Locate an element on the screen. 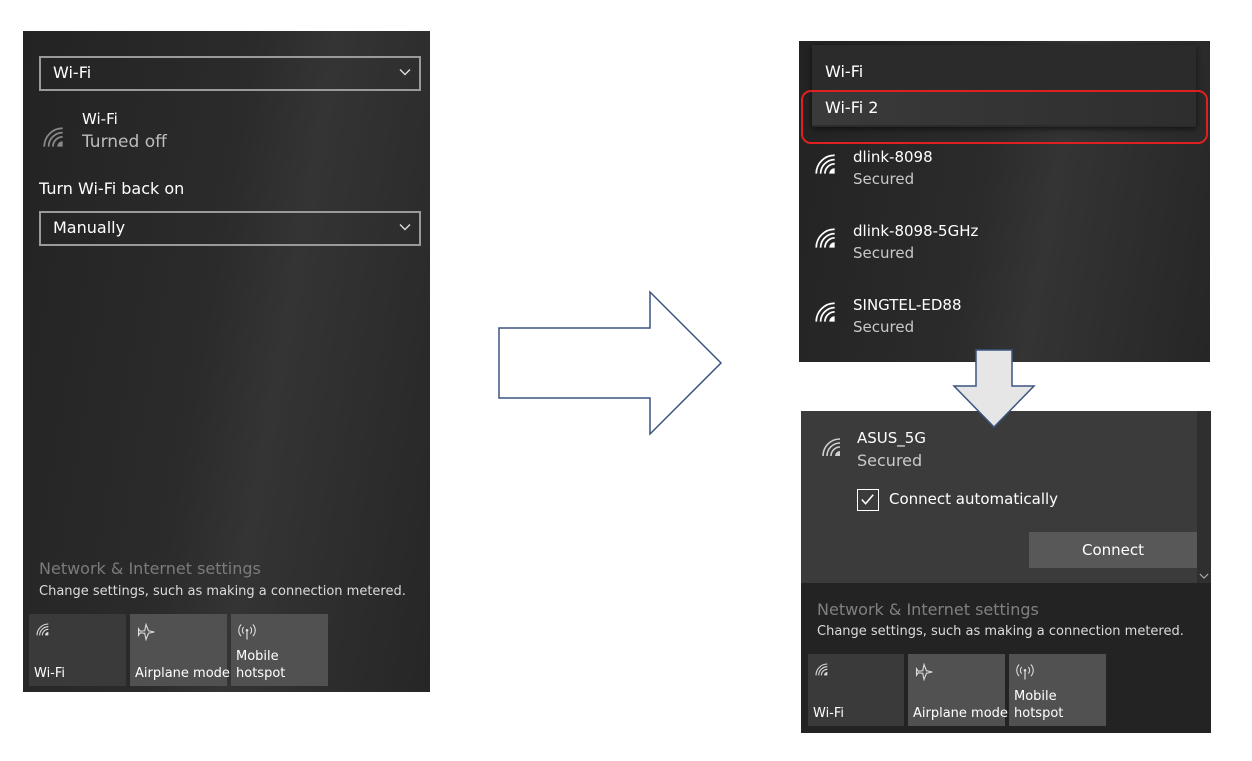  network-item: dlink-8098 Secured is located at coordinates (1003, 172).